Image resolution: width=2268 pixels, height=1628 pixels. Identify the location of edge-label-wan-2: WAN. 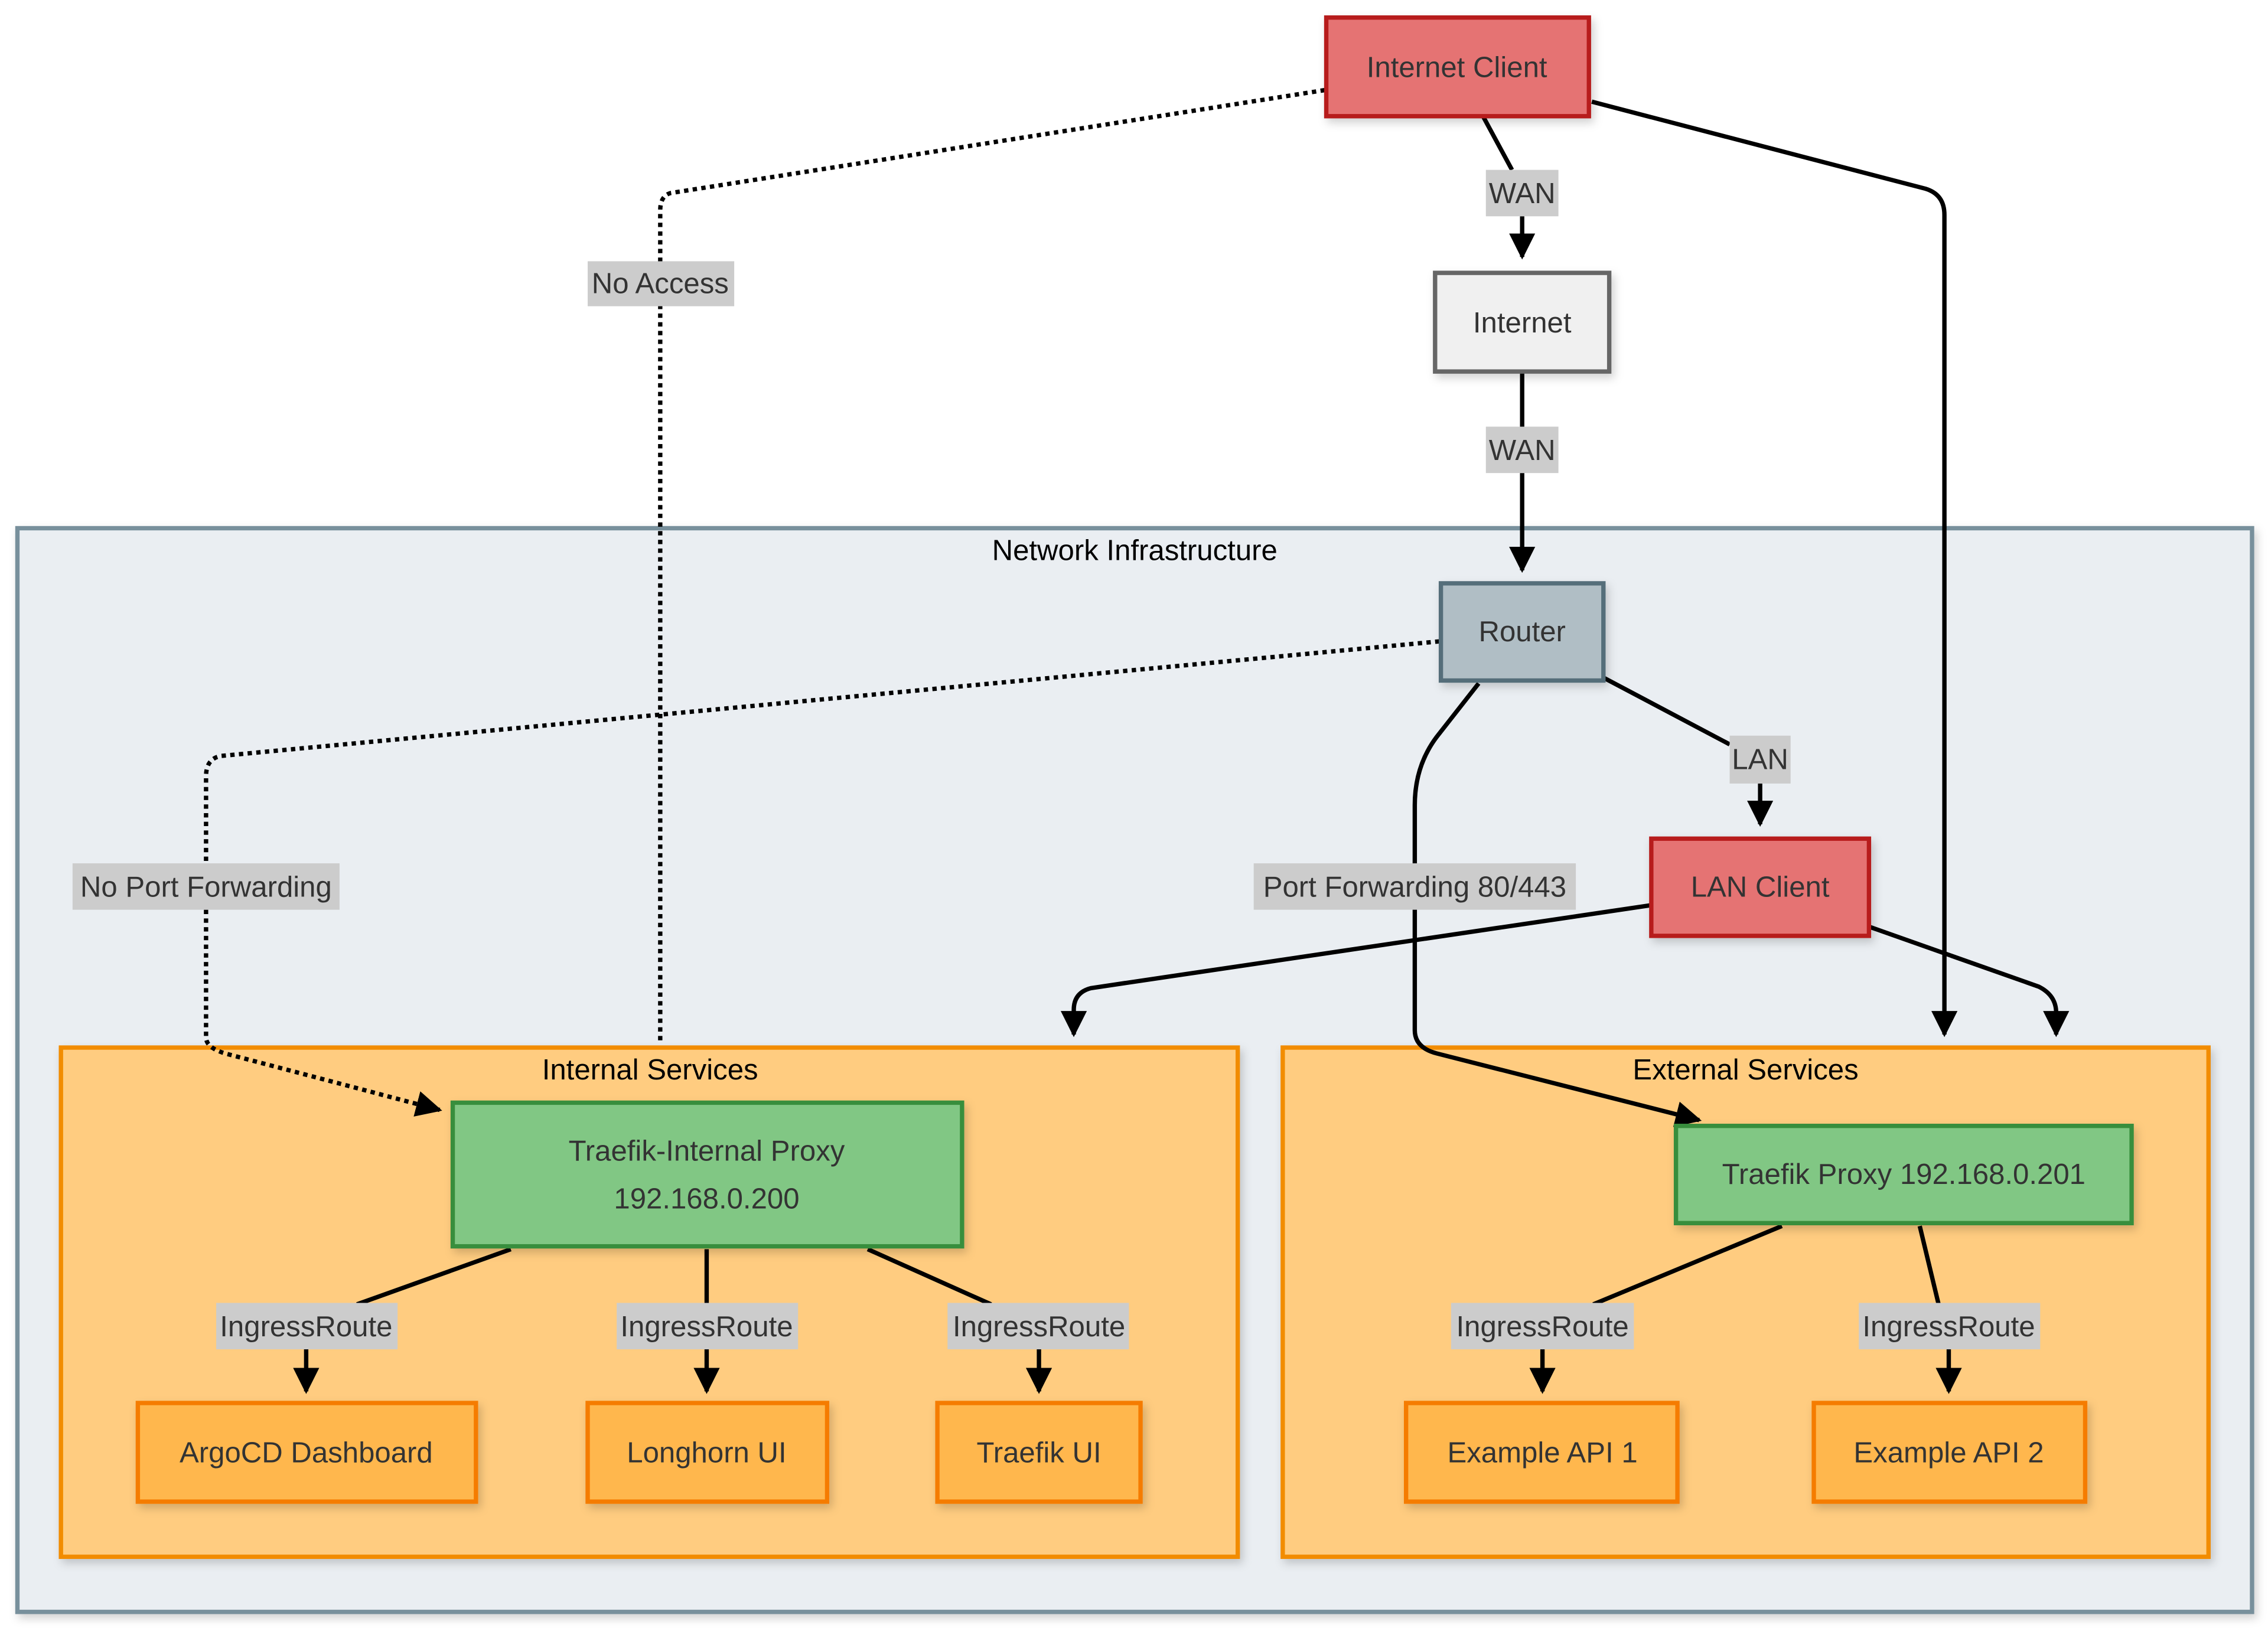
(1522, 450).